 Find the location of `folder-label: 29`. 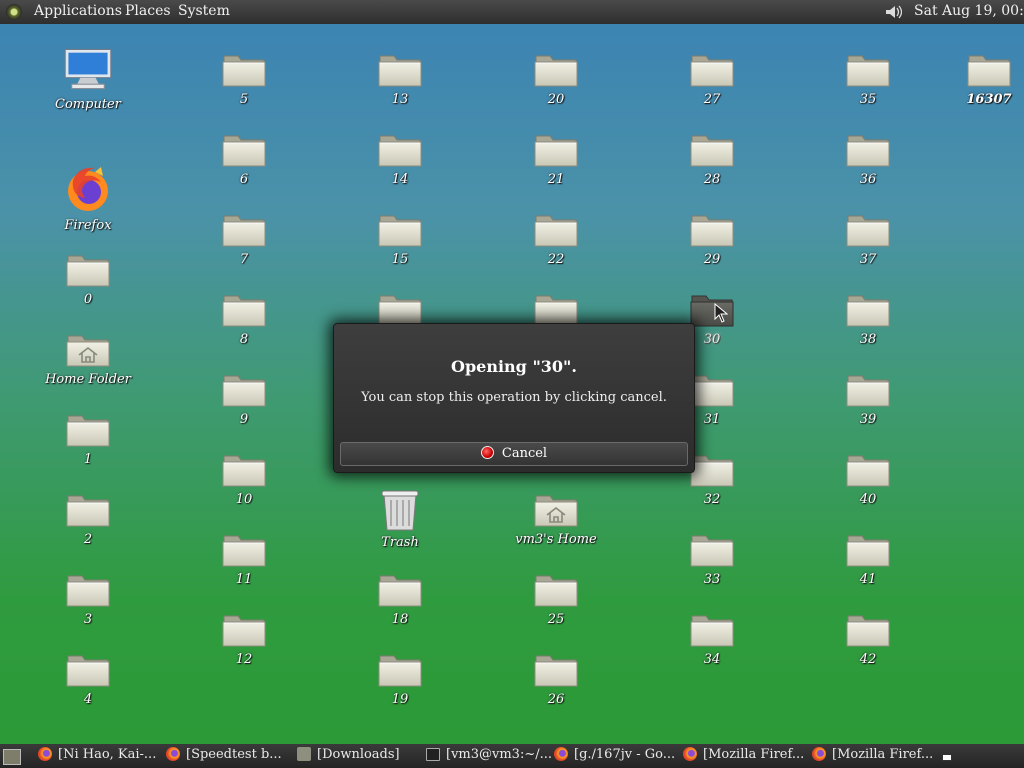

folder-label: 29 is located at coordinates (712, 259).